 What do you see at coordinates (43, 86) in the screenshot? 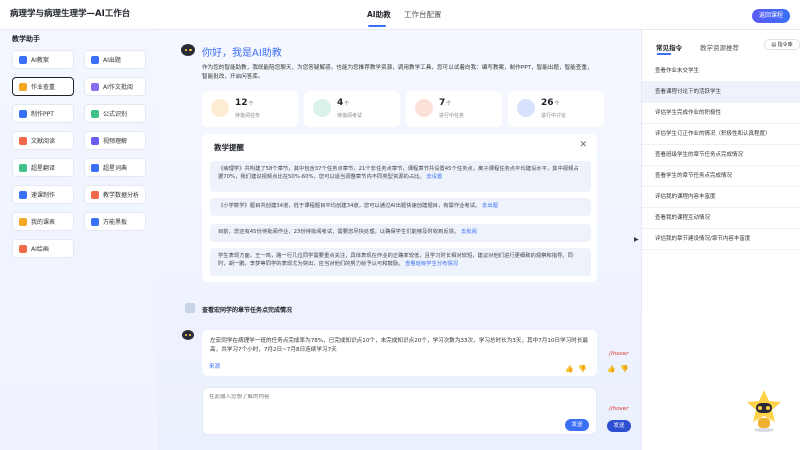
I see `tool-button: 作业查重` at bounding box center [43, 86].